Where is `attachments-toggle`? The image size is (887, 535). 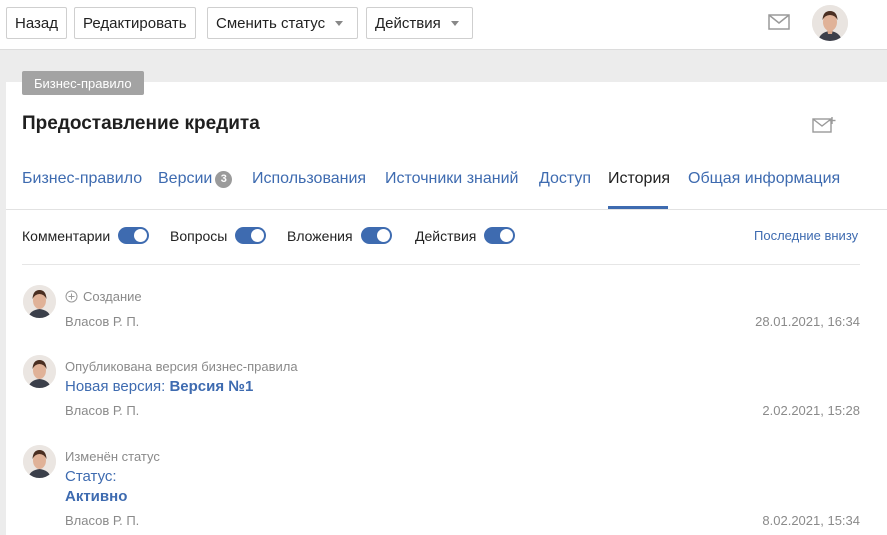 attachments-toggle is located at coordinates (376, 235).